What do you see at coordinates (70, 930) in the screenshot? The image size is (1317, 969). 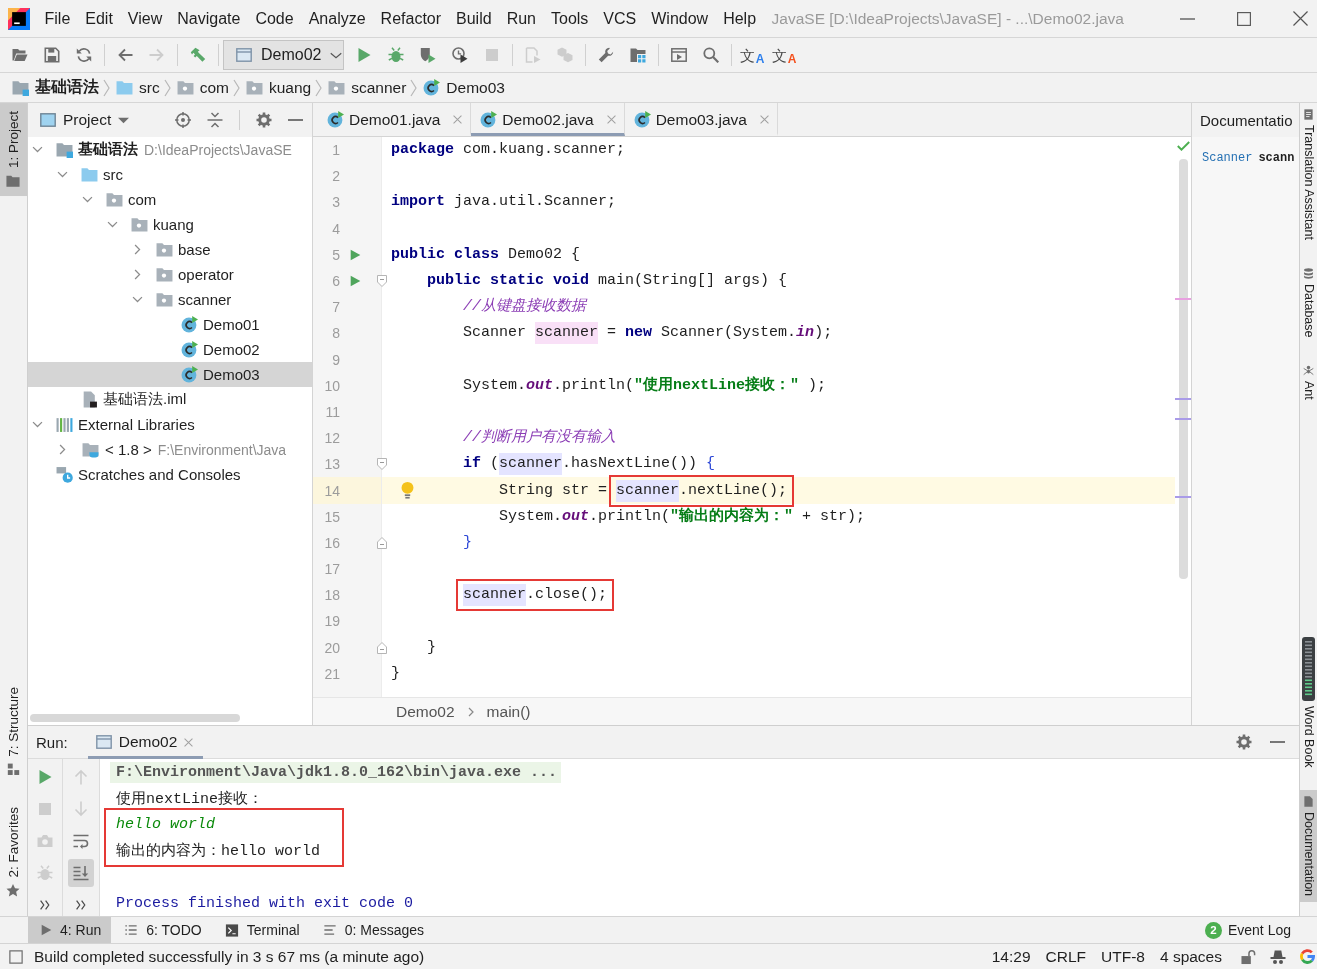 I see `tool-window-tab: 4: Run` at bounding box center [70, 930].